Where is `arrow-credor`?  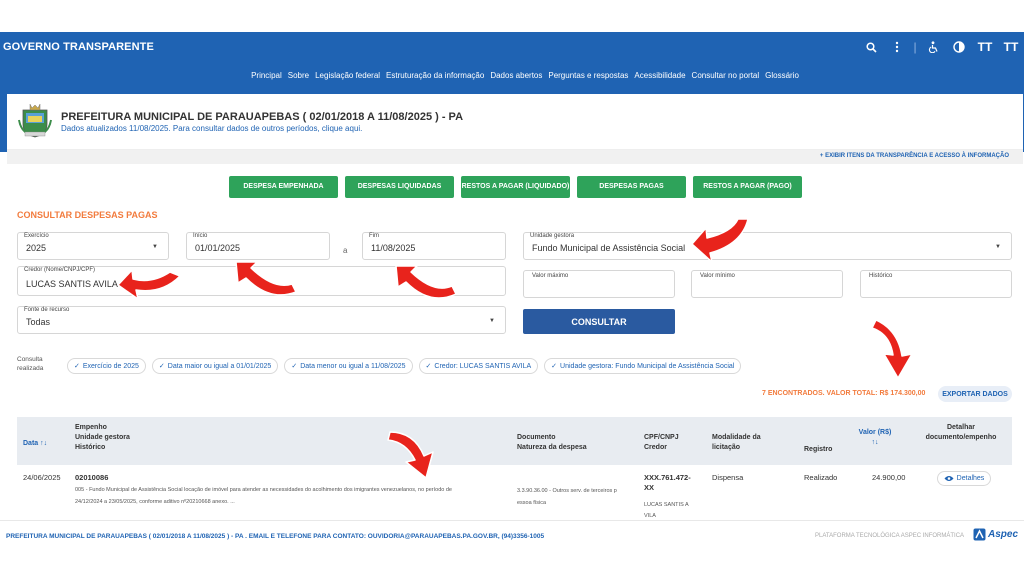 arrow-credor is located at coordinates (149, 284).